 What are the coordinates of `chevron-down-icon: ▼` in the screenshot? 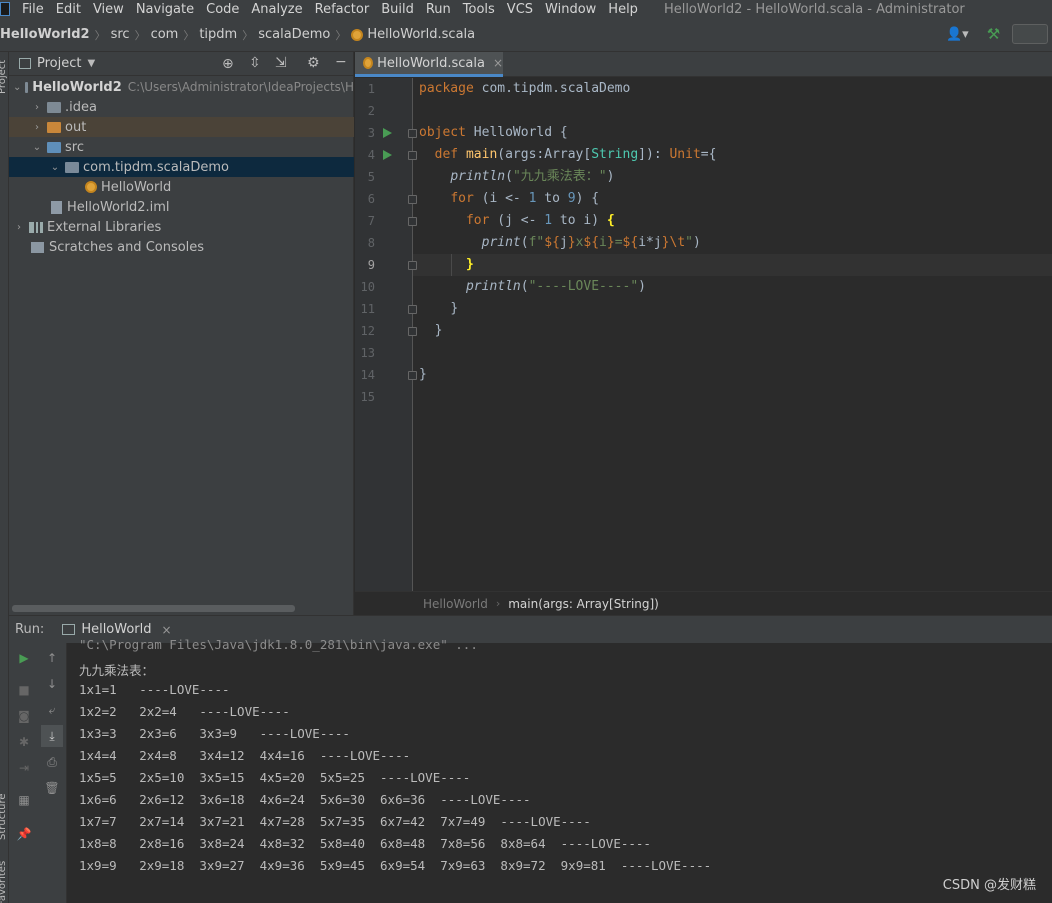 It's located at (91, 63).